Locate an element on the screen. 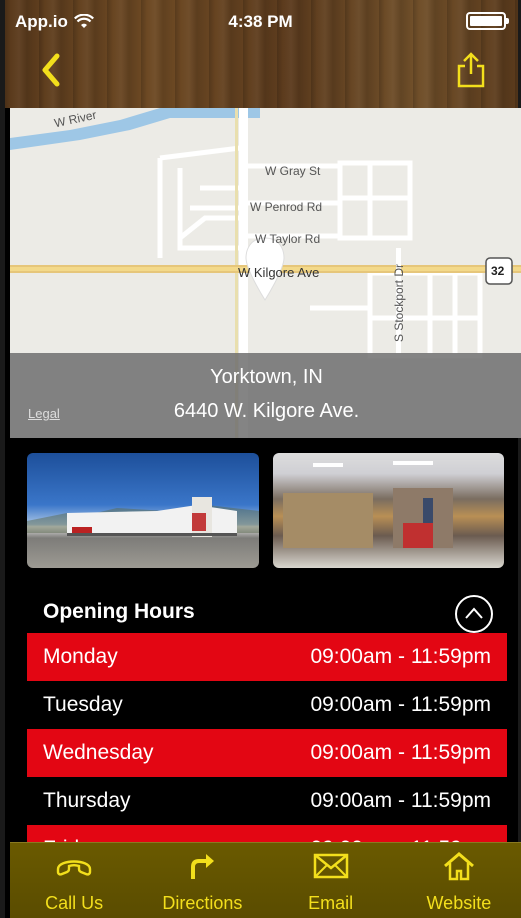 This screenshot has height=918, width=521. collapse-hours-button is located at coordinates (474, 614).